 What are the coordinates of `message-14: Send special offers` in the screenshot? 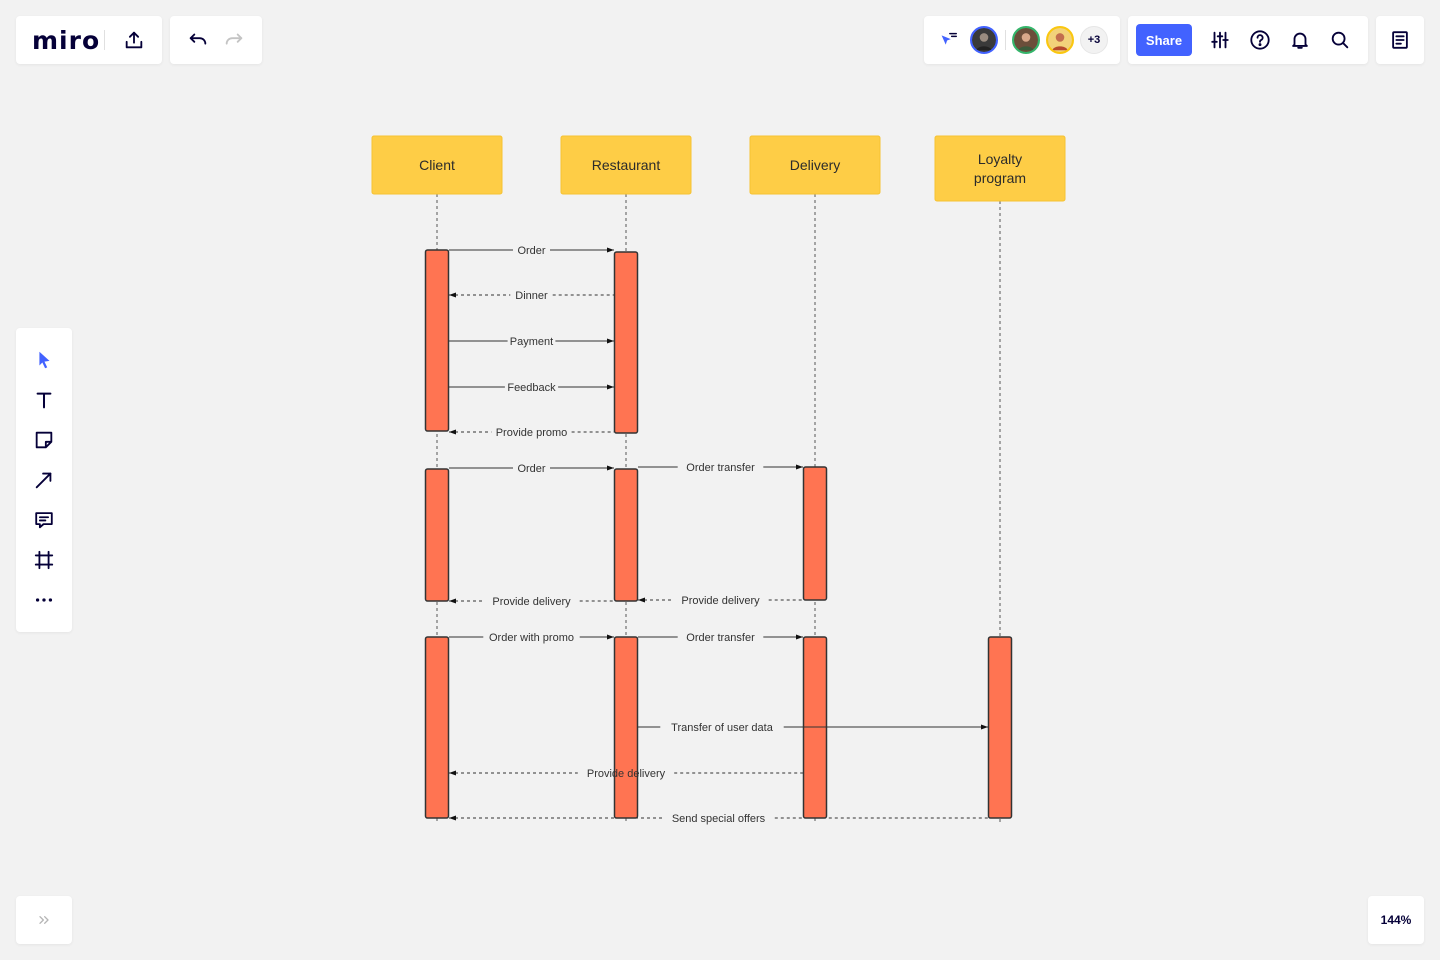 It's located at (718, 819).